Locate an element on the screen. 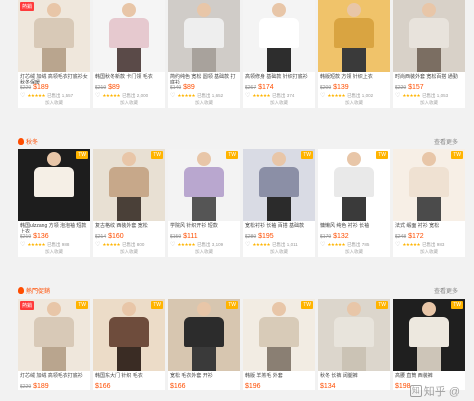  product-image: 熱銷 is located at coordinates (54, 36).